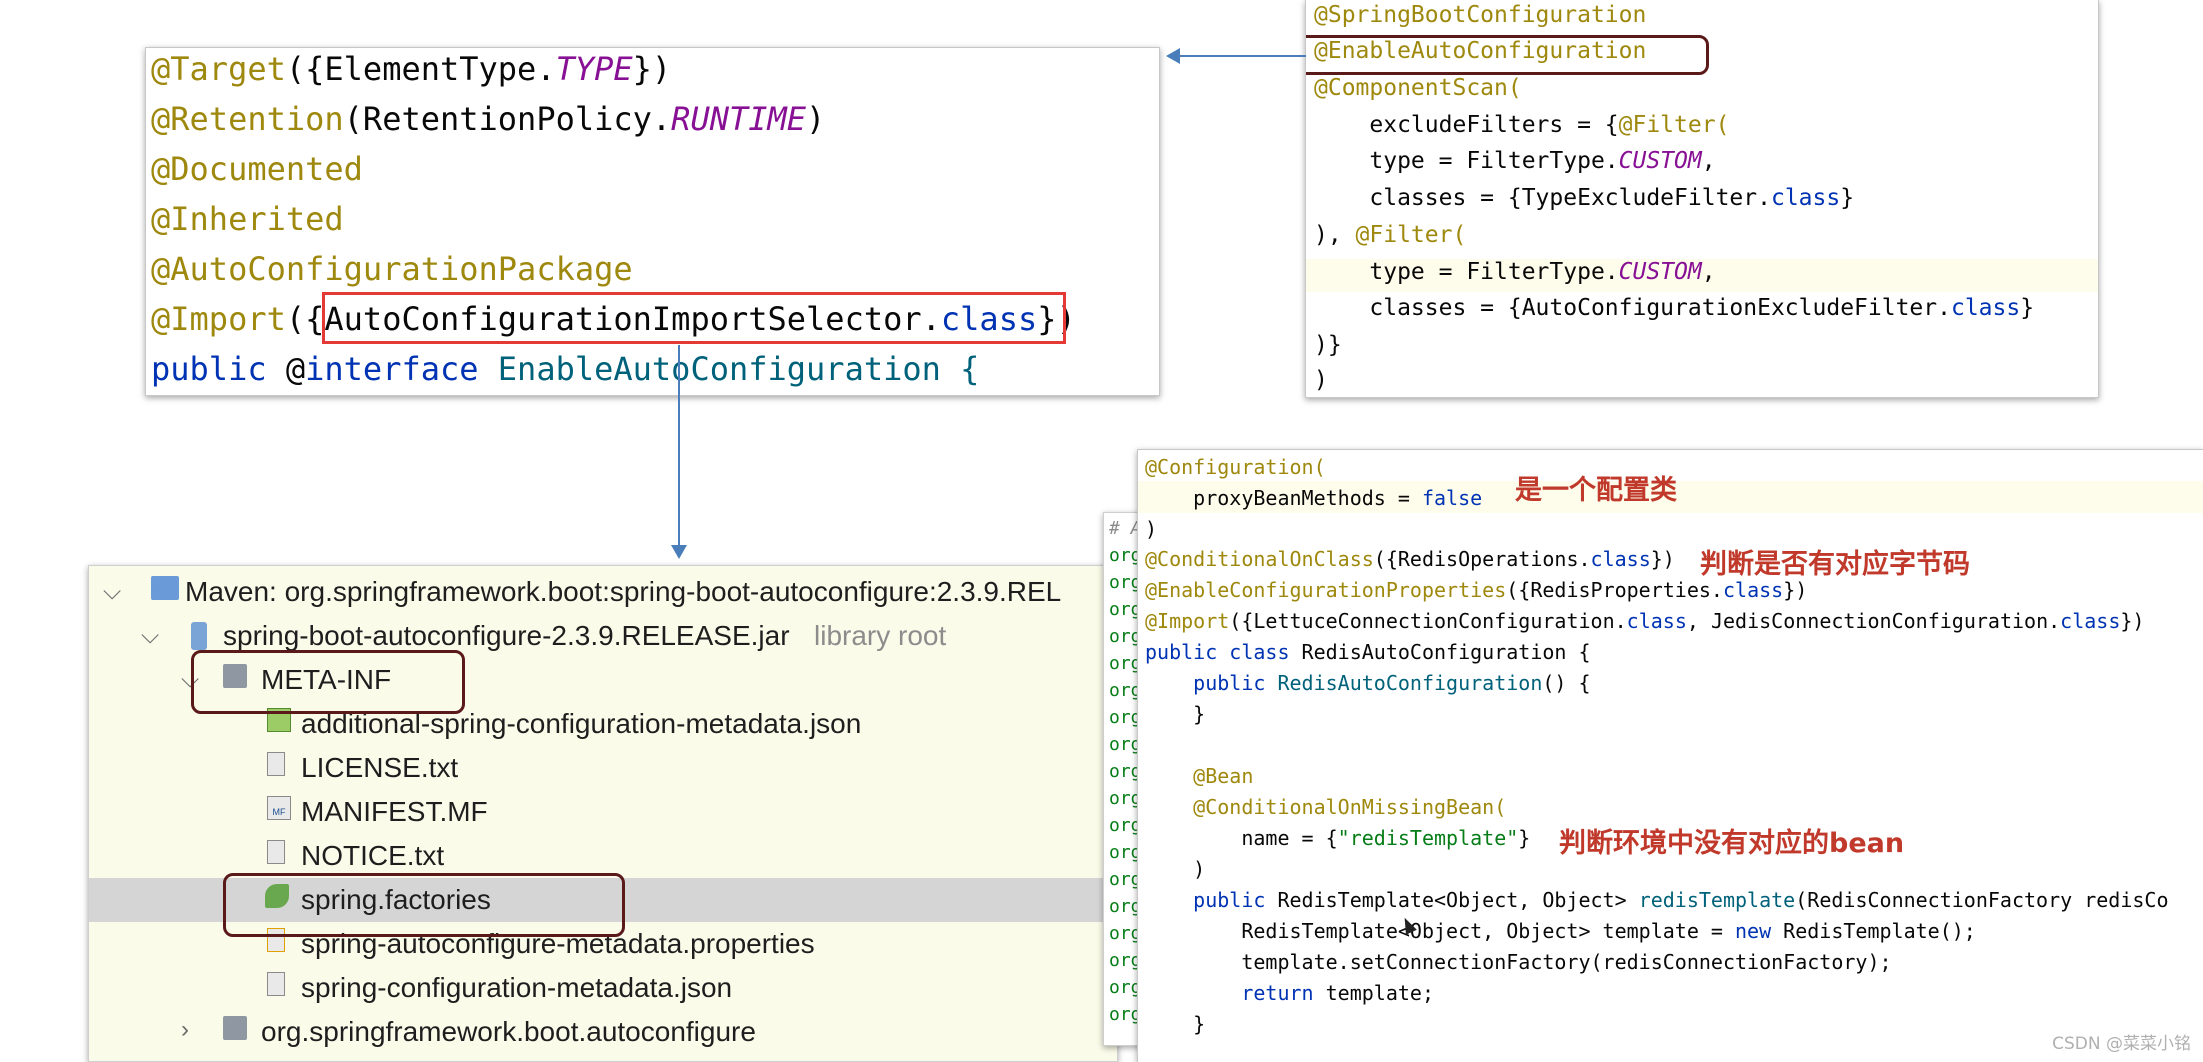  I want to click on code-line-filter-classes-1: classes = {TypeExcludeFilter.class}, so click(1584, 198).